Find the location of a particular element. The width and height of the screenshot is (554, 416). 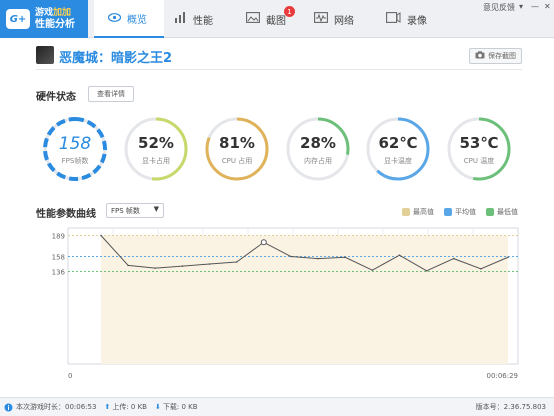

legend-avg-swatch is located at coordinates (448, 212).